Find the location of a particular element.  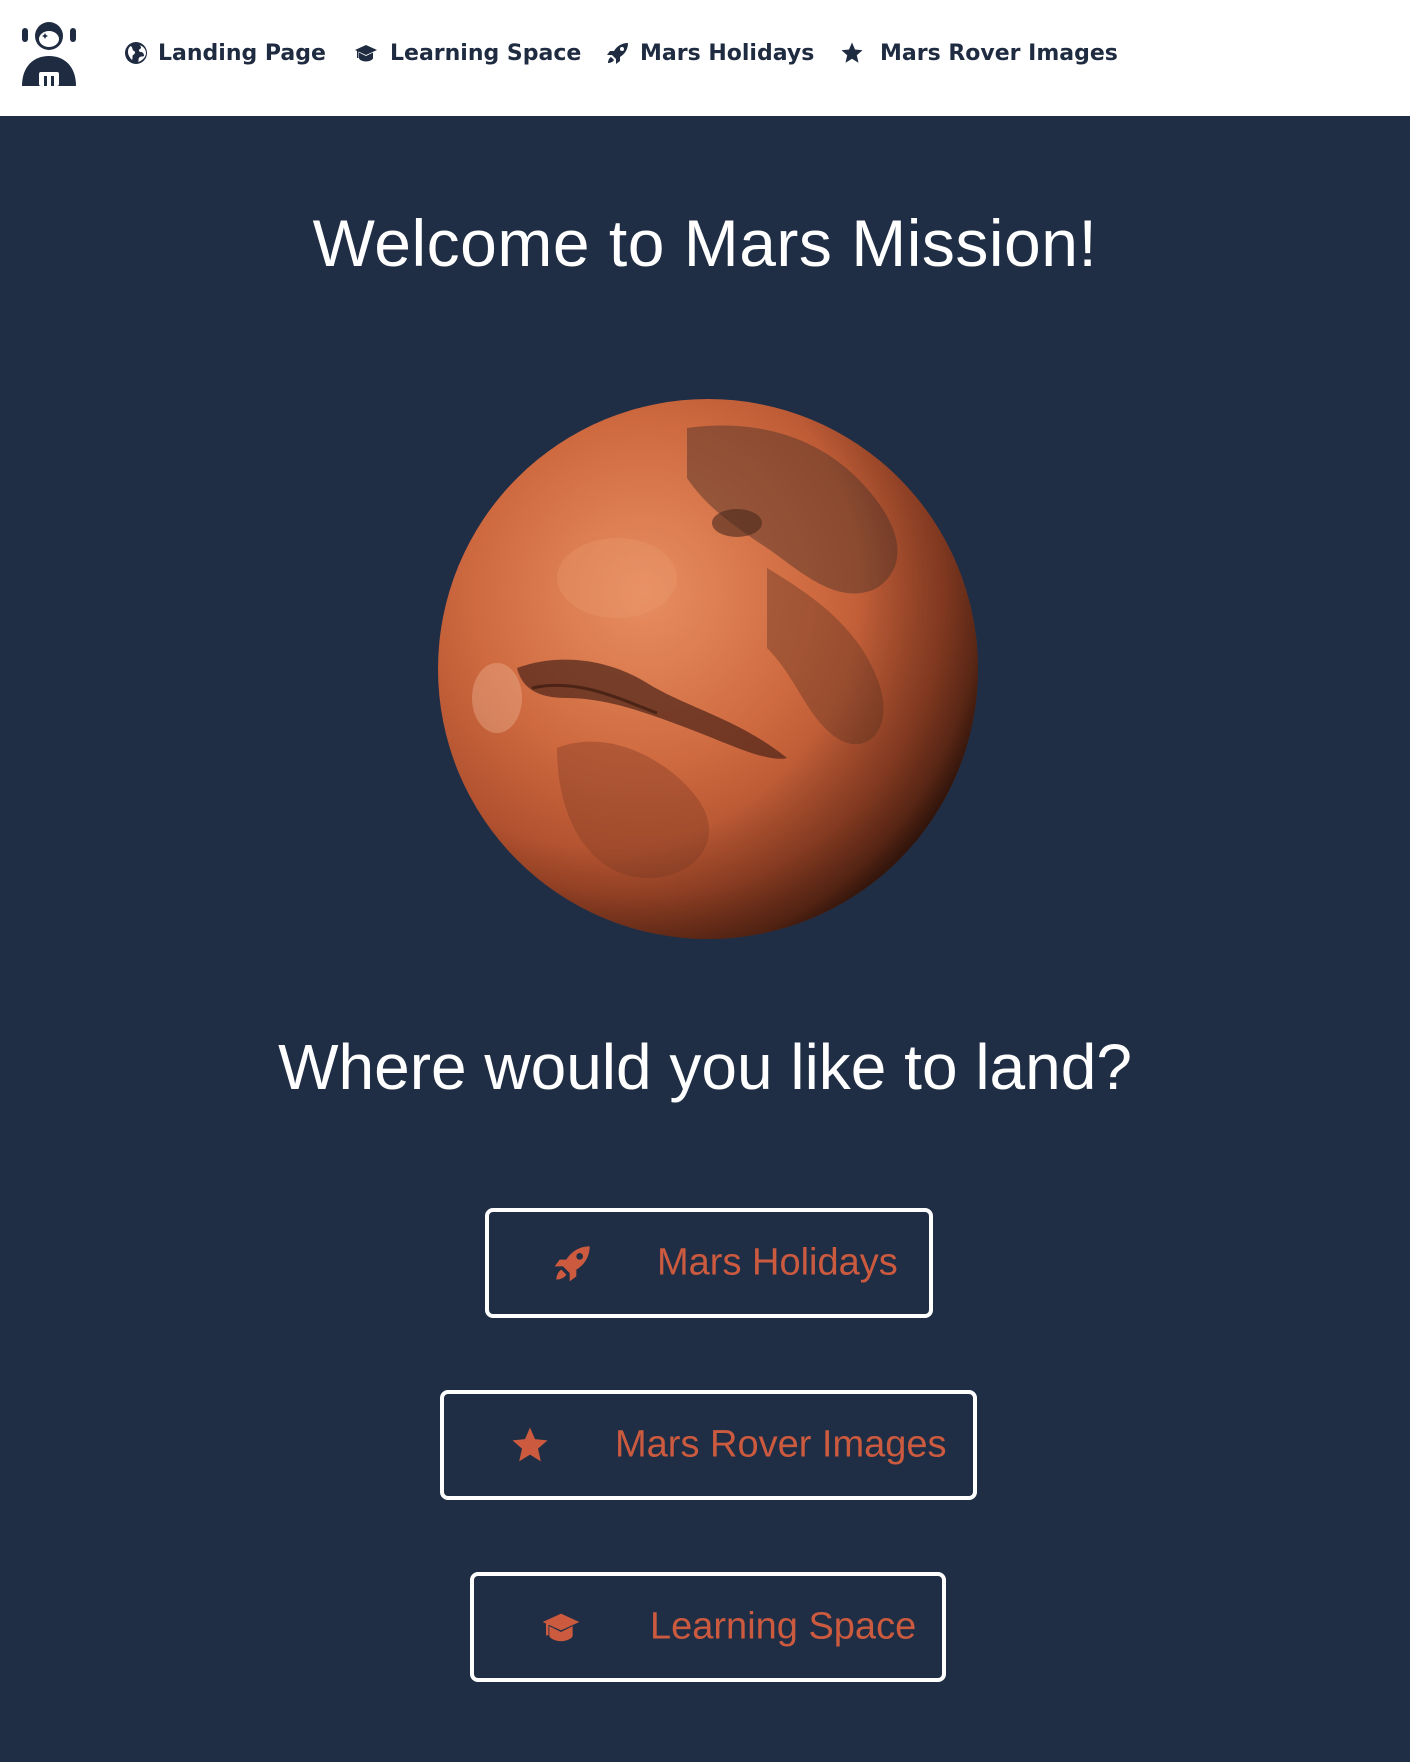

nav-label: Mars Holidays is located at coordinates (727, 53).